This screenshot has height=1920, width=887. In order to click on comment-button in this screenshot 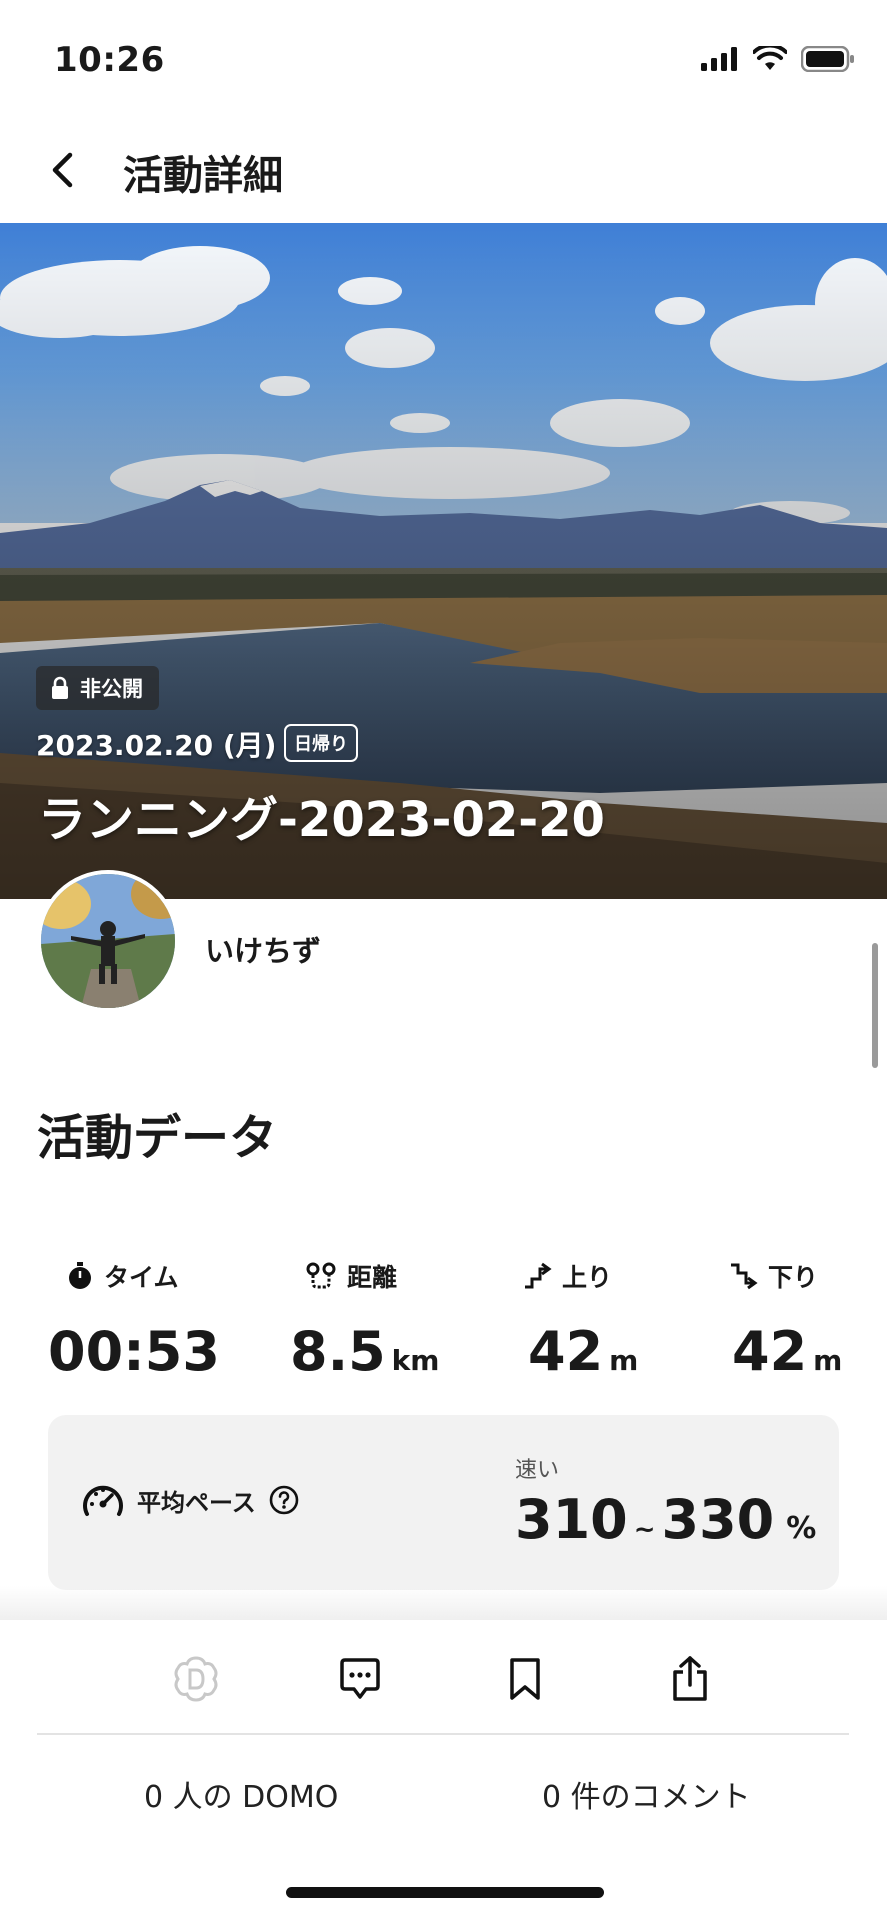, I will do `click(360, 1679)`.